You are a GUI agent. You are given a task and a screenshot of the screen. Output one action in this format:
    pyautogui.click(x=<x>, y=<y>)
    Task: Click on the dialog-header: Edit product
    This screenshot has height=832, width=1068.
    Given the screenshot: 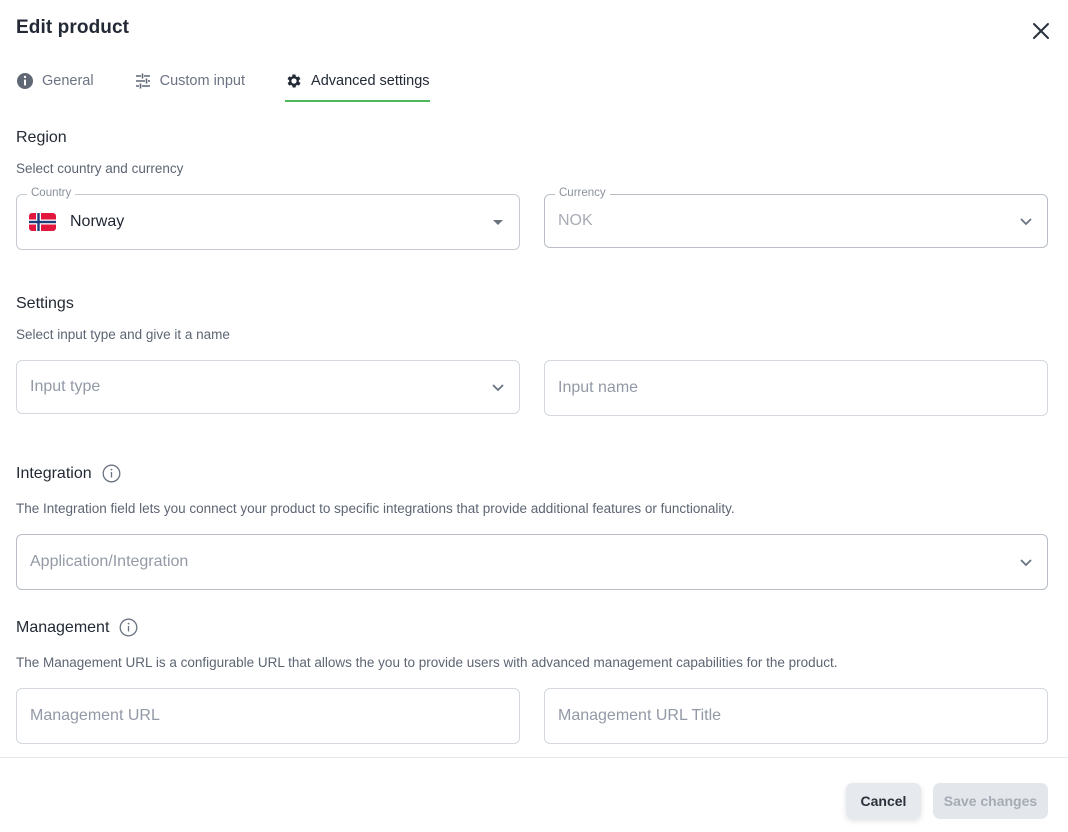 What is the action you would take?
    pyautogui.click(x=534, y=30)
    